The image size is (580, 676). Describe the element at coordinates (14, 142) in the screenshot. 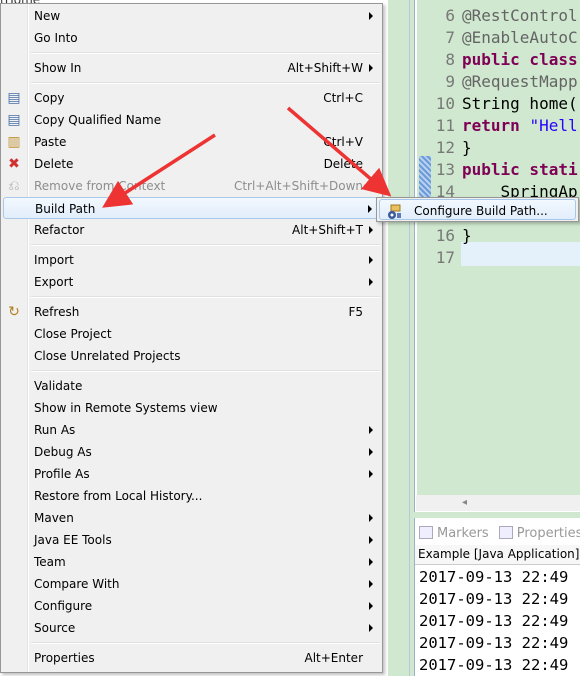

I see `paste-icon: ▥` at that location.